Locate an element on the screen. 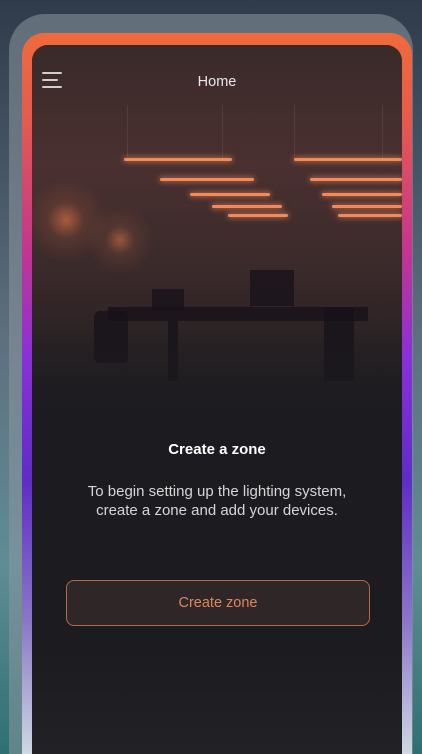  bottom-area is located at coordinates (217, 699).